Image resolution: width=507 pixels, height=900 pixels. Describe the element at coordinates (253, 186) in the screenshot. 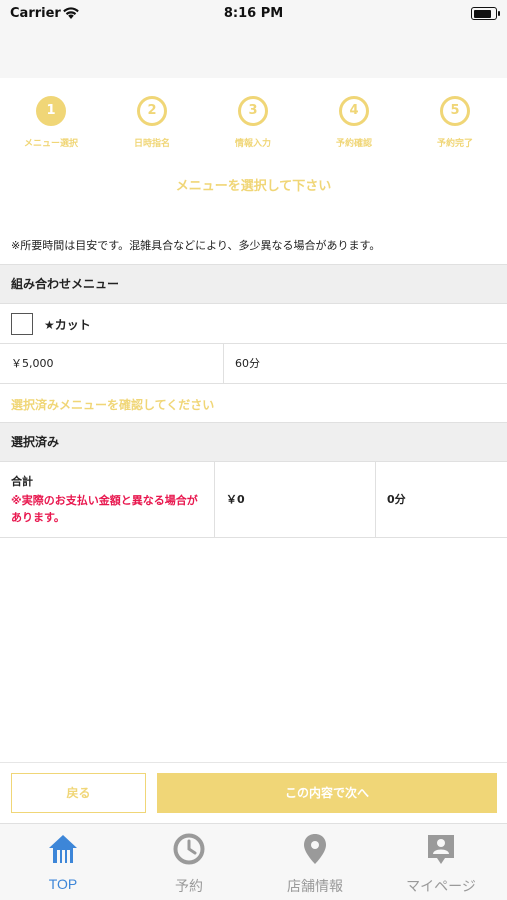

I see `page-title: メニューを選択して下さい` at that location.